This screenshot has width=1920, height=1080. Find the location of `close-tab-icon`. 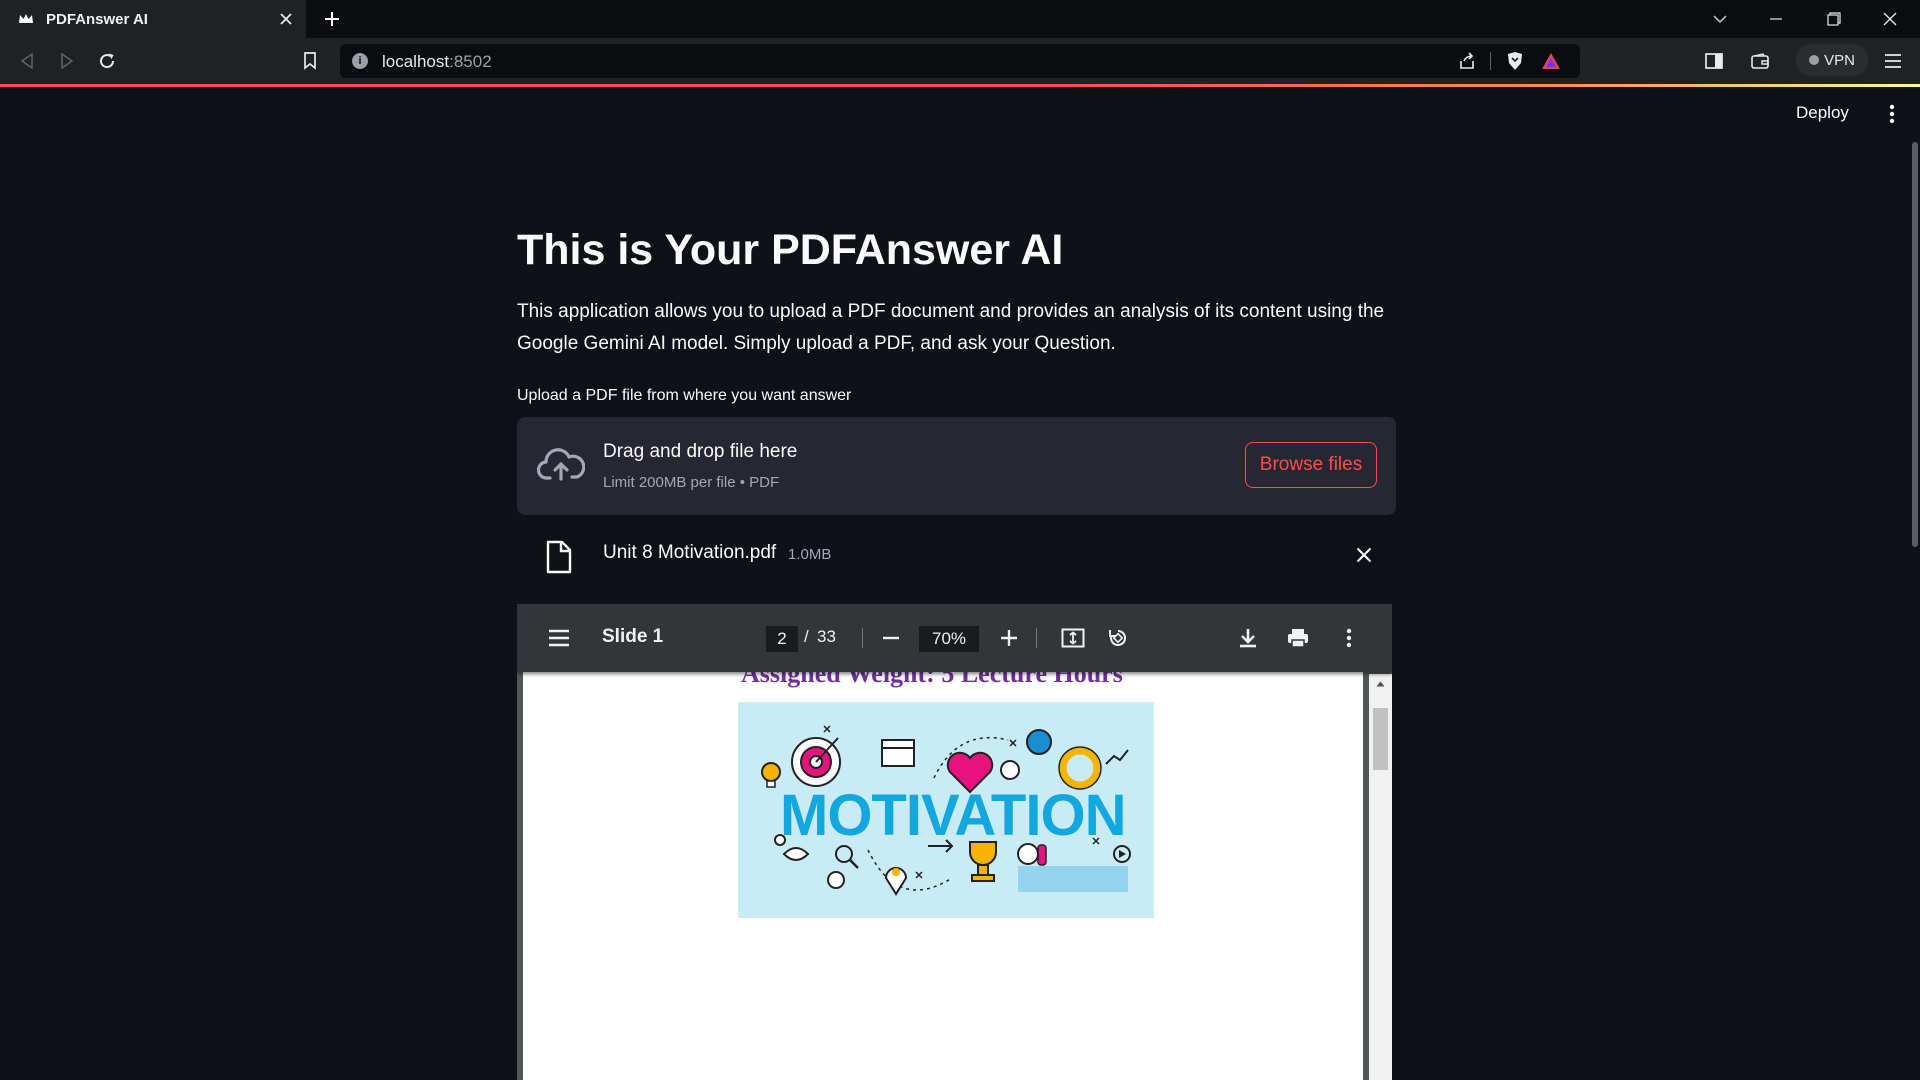

close-tab-icon is located at coordinates (286, 19).